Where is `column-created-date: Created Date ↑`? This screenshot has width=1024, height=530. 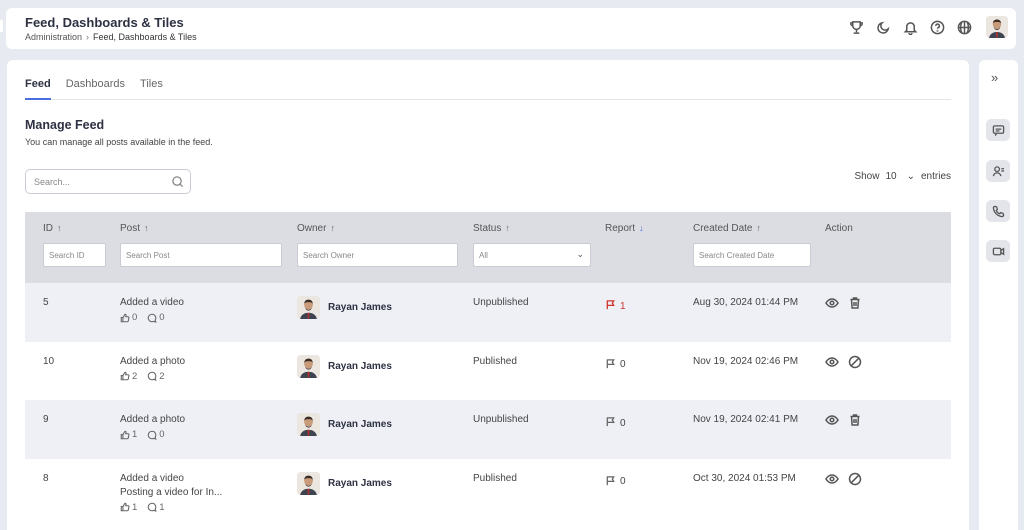
column-created-date: Created Date ↑ is located at coordinates (727, 228).